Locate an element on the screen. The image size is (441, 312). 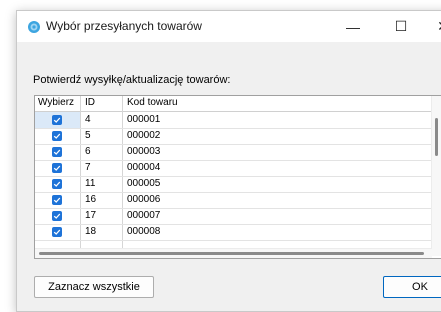
maximize-icon: ☐ is located at coordinates (401, 26).